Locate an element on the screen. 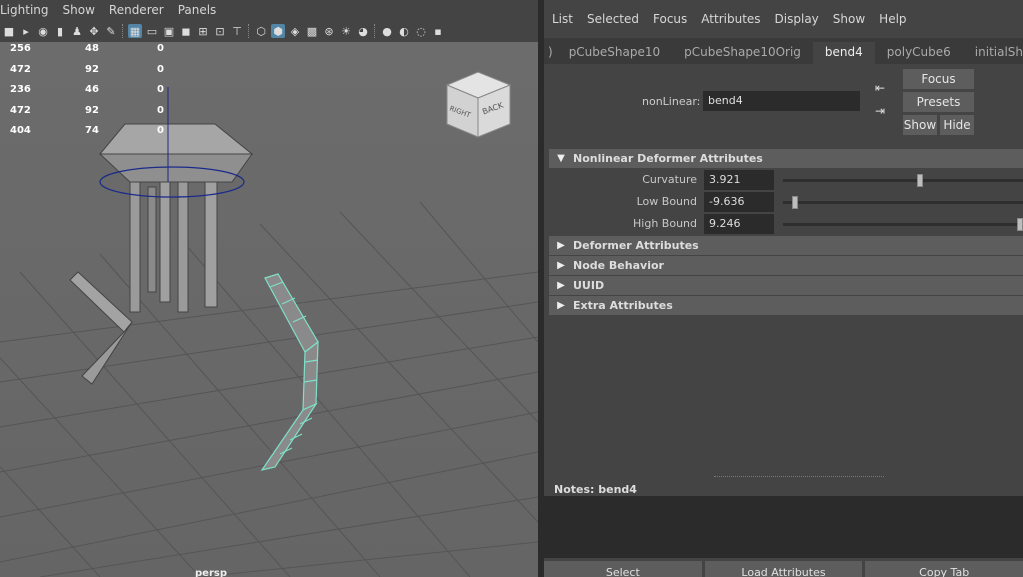 The height and width of the screenshot is (577, 1023). section-uuid: ▶ UUID is located at coordinates (786, 285).